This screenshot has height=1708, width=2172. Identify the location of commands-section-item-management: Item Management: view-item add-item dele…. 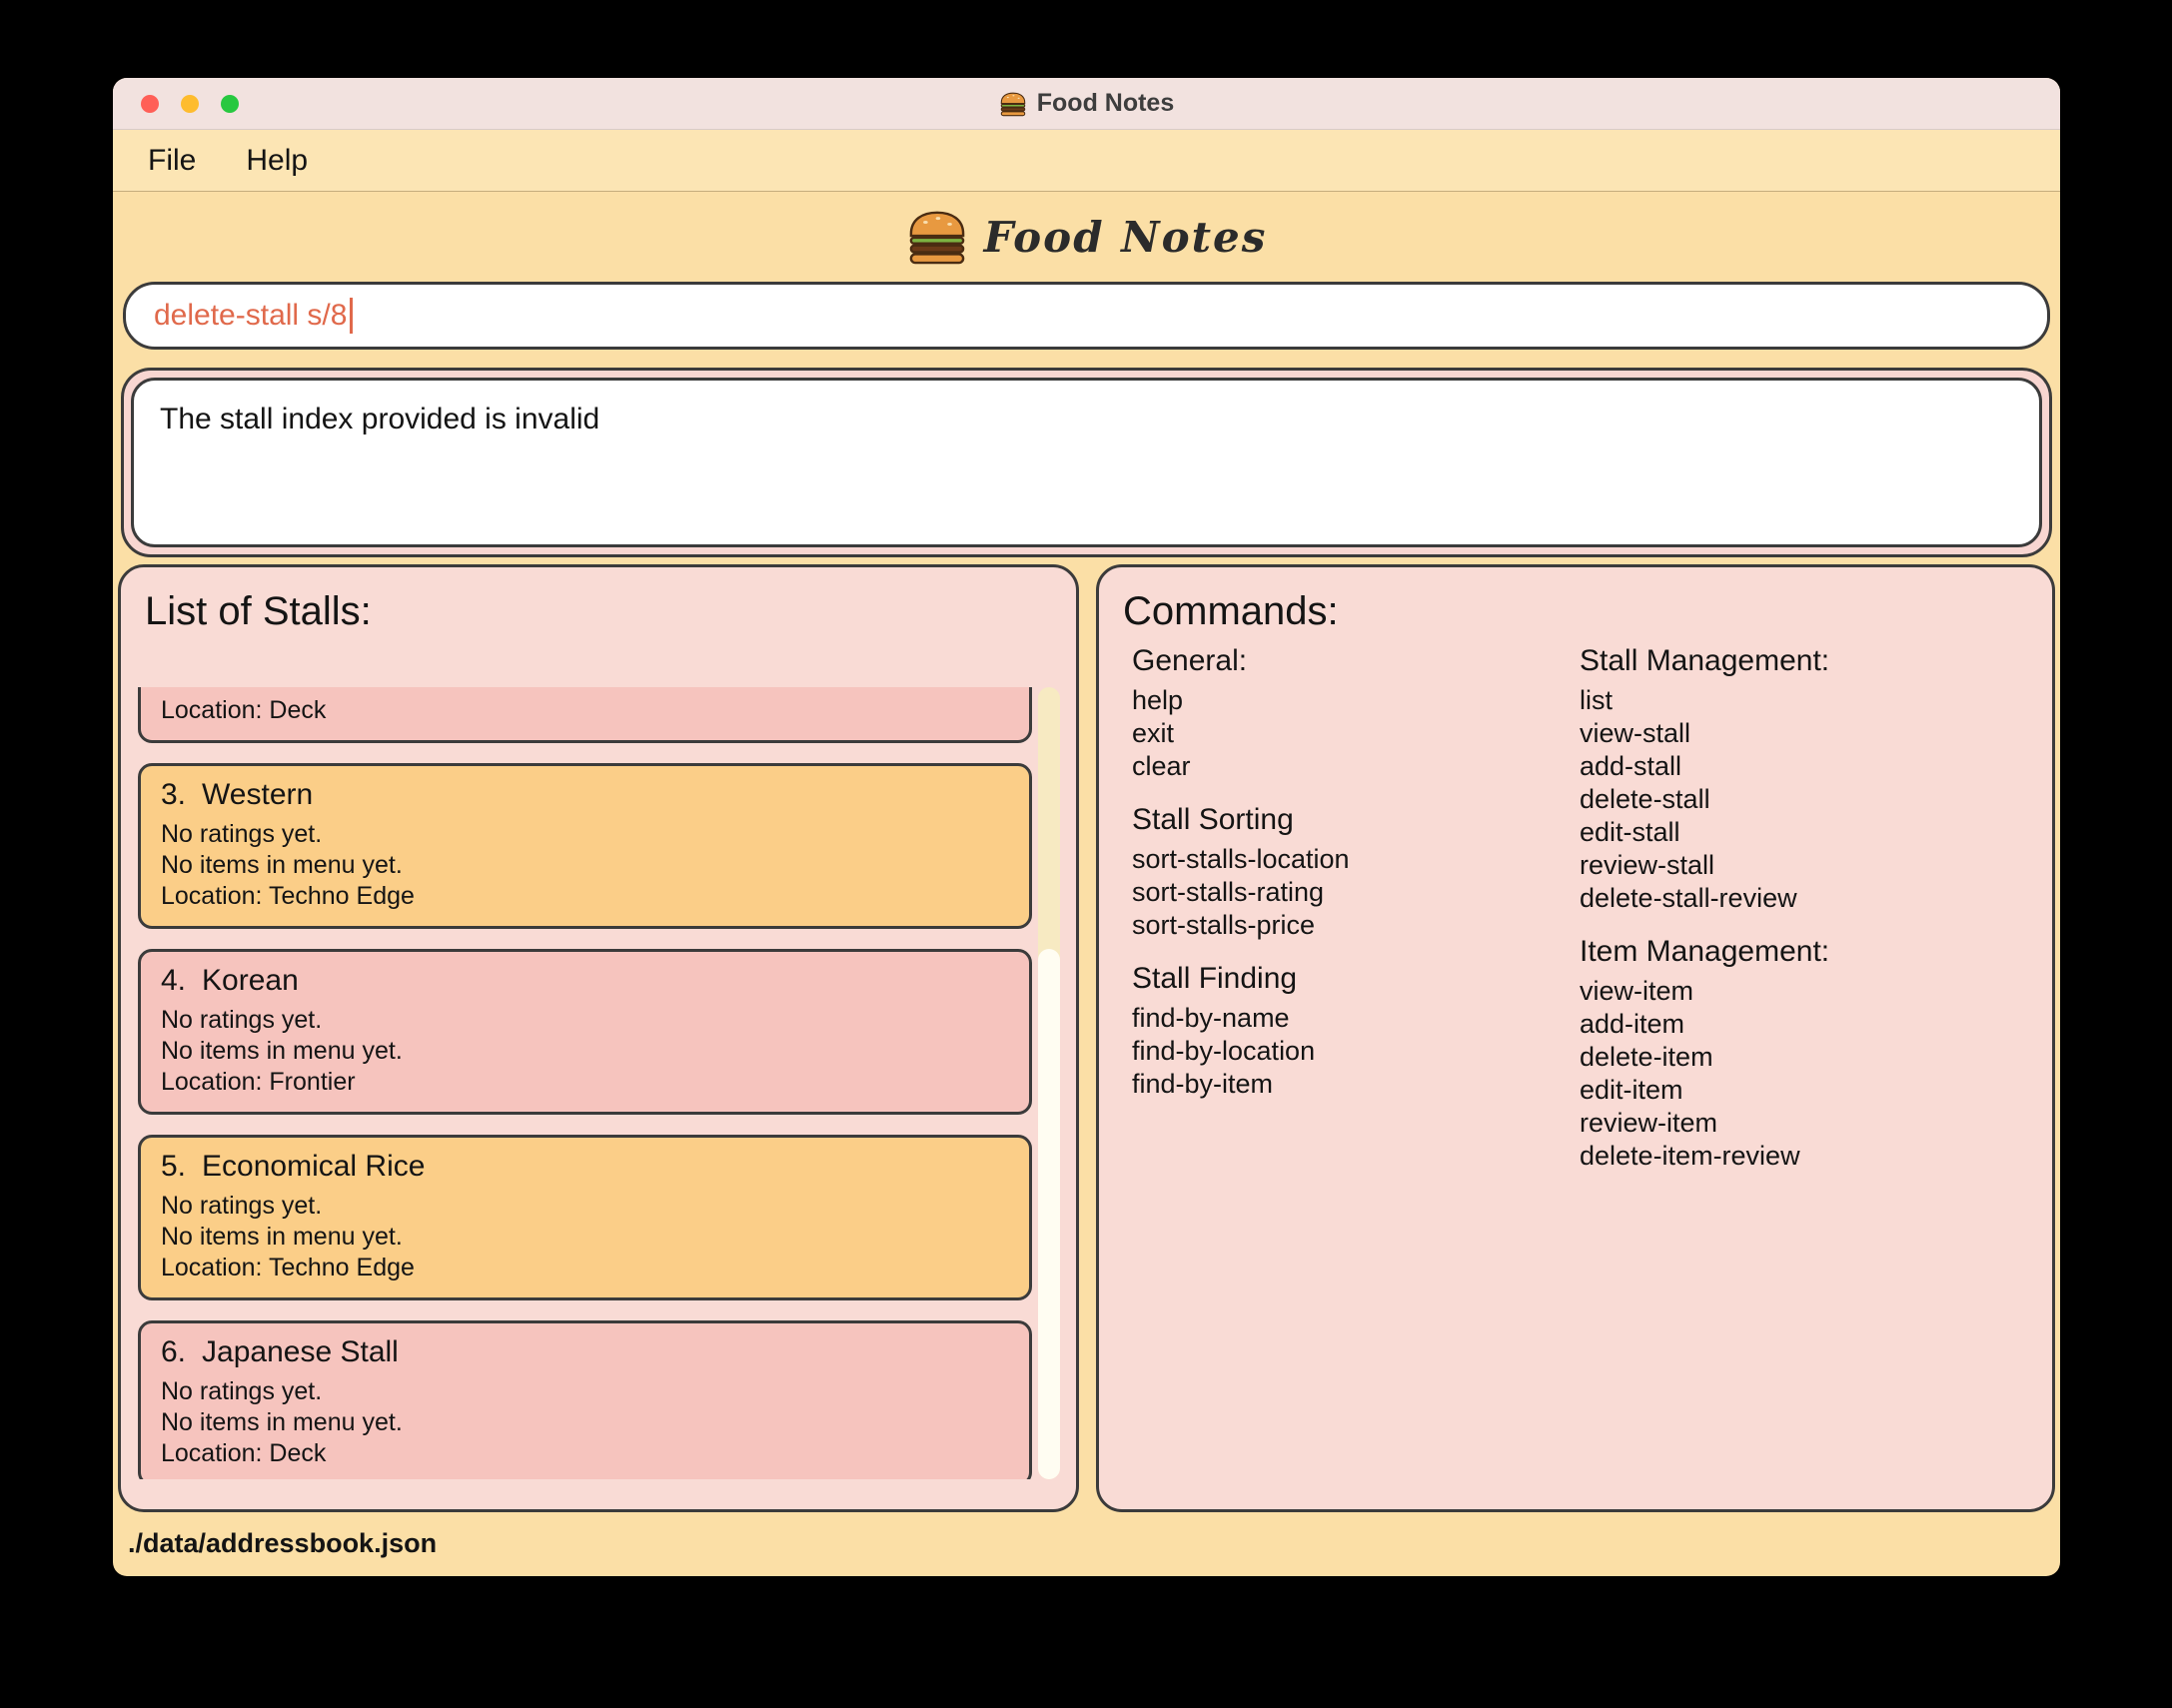
(1816, 1054).